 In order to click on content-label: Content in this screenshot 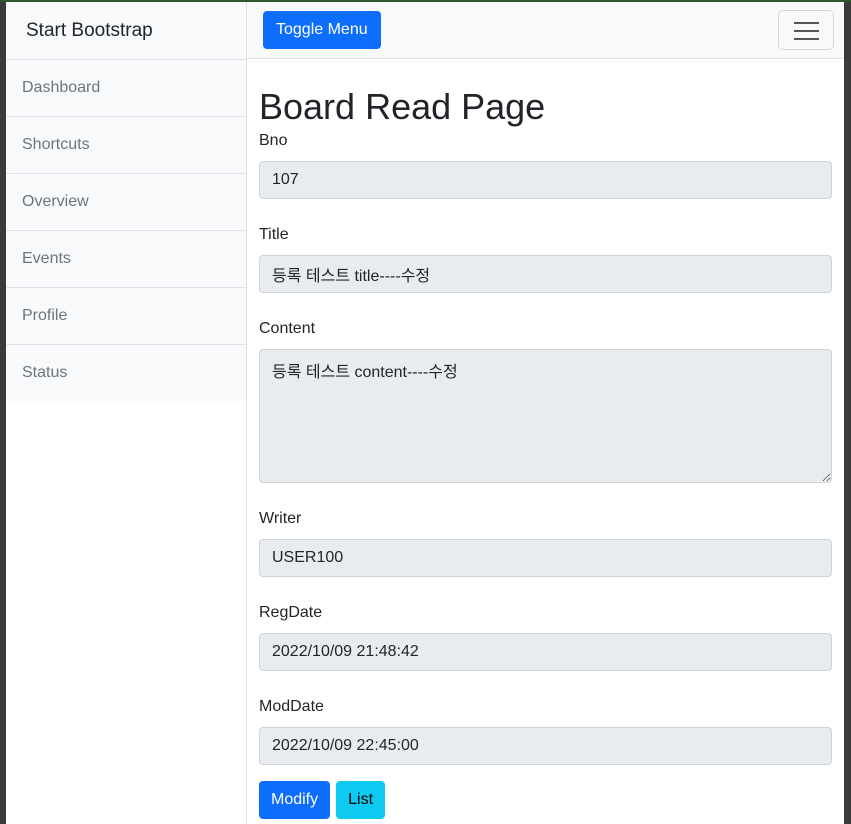, I will do `click(287, 328)`.